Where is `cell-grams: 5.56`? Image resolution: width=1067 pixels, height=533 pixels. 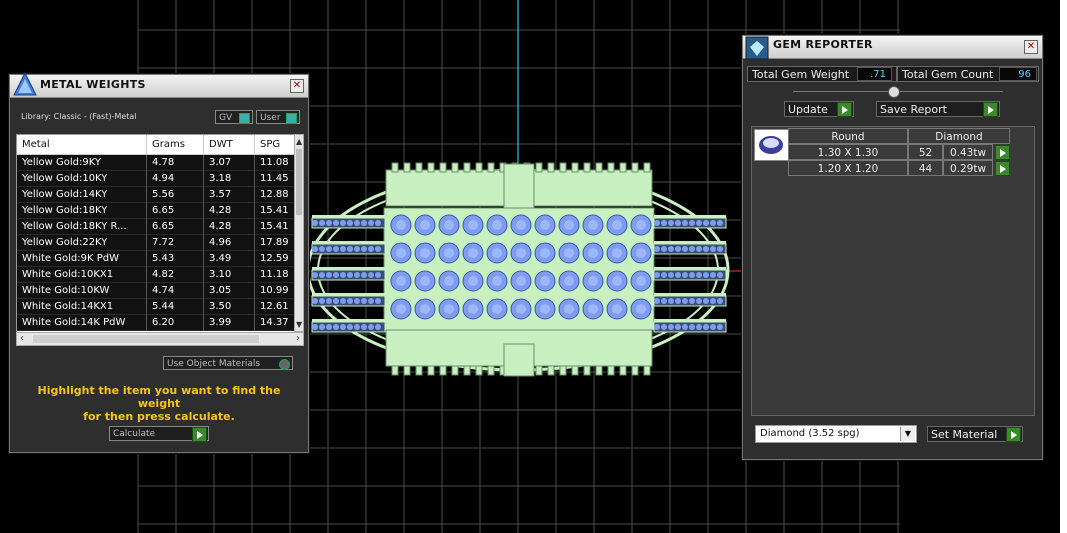 cell-grams: 5.56 is located at coordinates (175, 195).